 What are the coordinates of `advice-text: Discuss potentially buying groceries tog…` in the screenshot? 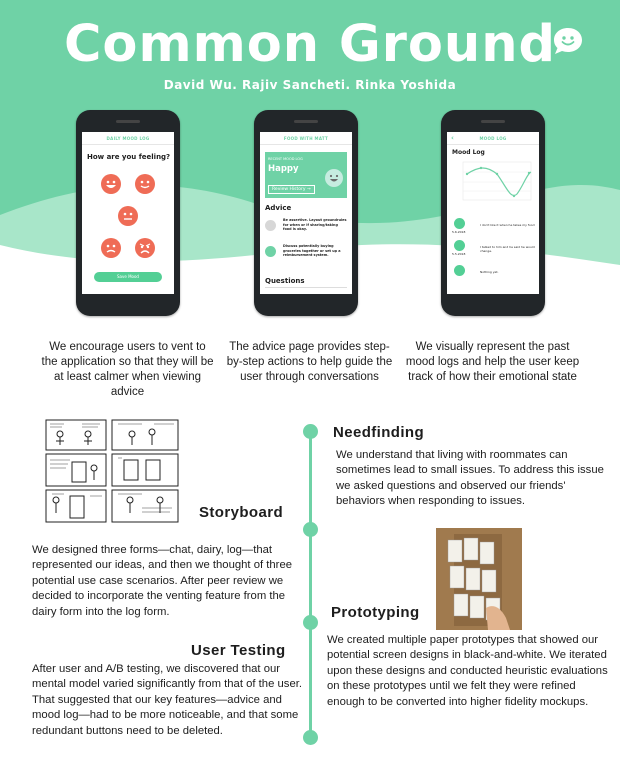 It's located at (312, 251).